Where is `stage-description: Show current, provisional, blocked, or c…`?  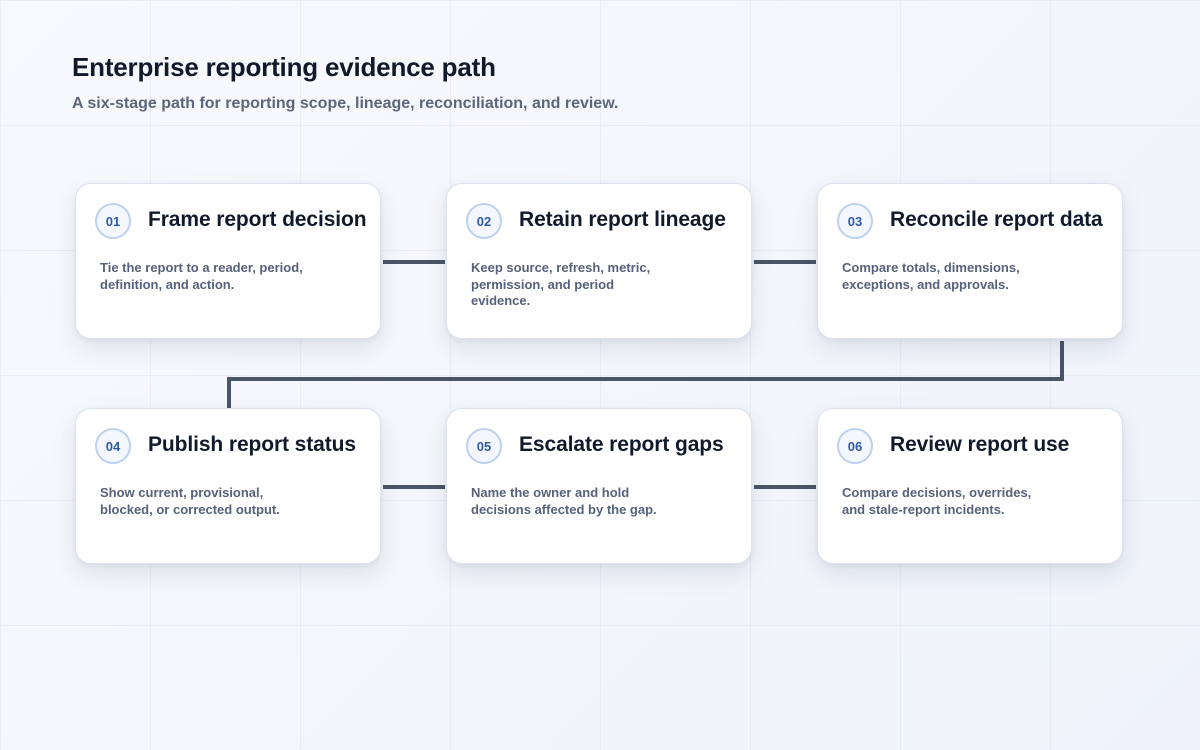
stage-description: Show current, provisional, blocked, or c… is located at coordinates (190, 501).